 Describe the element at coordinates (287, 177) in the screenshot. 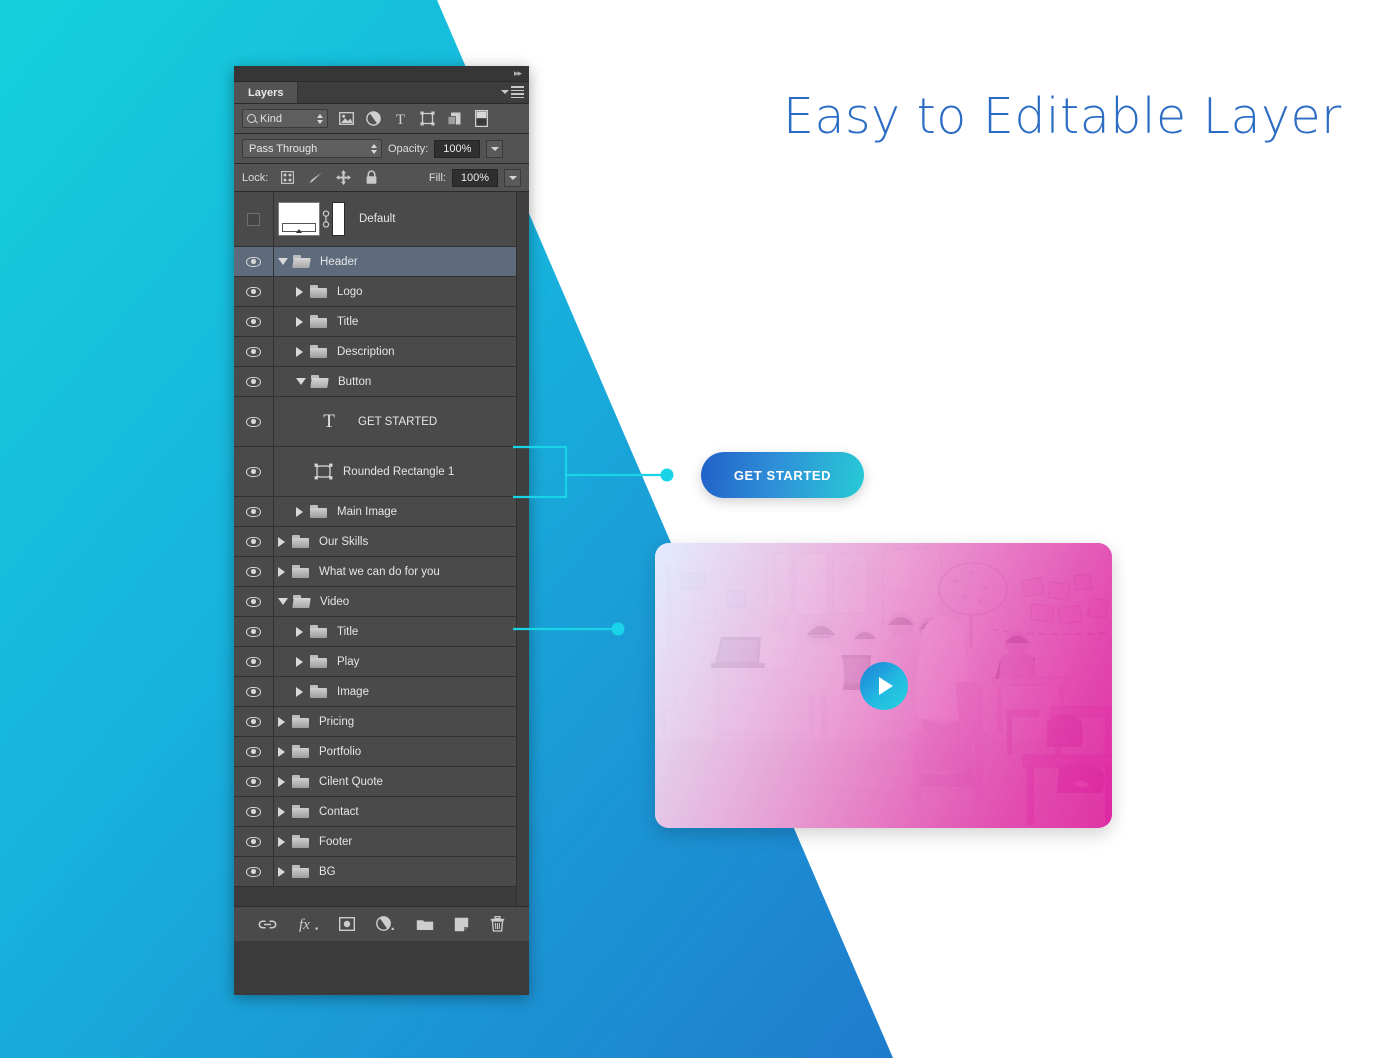

I see `lock-transparent-pixels-icon` at that location.